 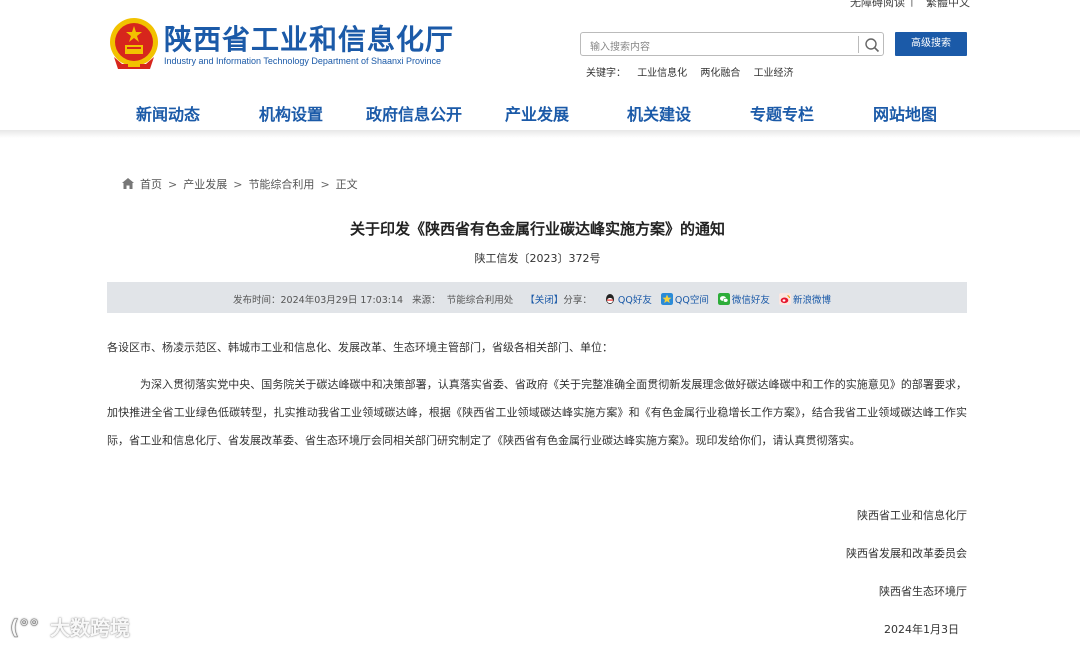 I want to click on publish-time: 2024年03月29日 17:03:14, so click(x=342, y=300).